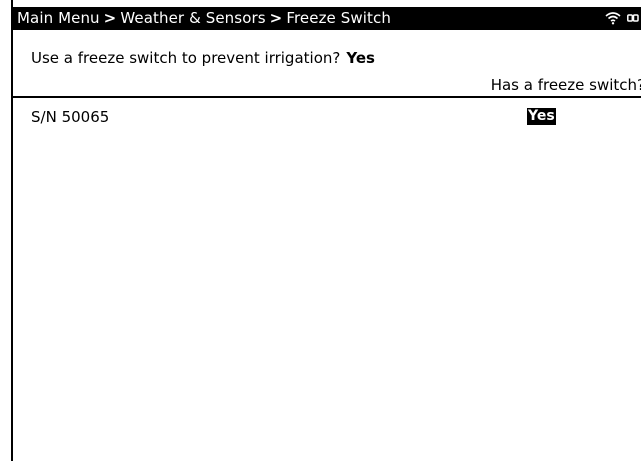 The image size is (641, 461). What do you see at coordinates (565, 85) in the screenshot?
I see `column-header-has-freeze-switch: Has a freeze switch?` at bounding box center [565, 85].